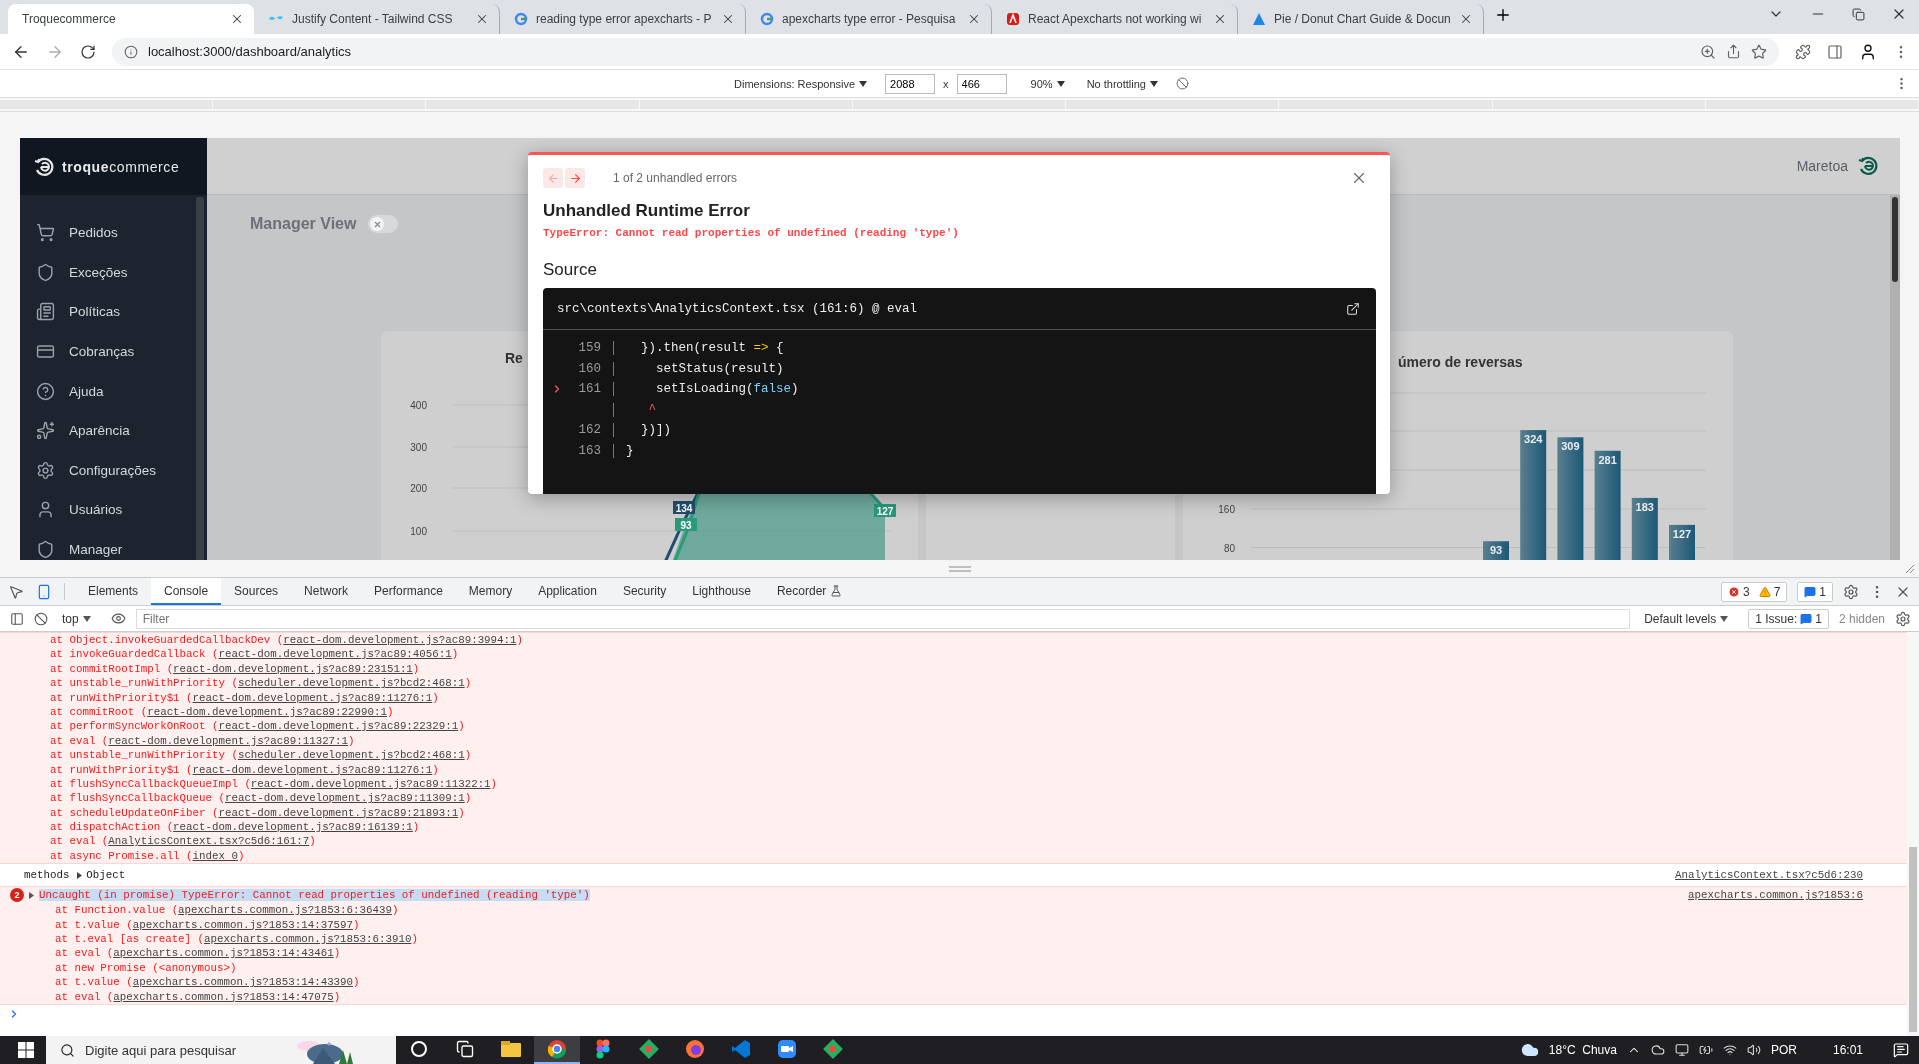 This screenshot has height=1064, width=1919. I want to click on message-counter: 1, so click(1815, 591).